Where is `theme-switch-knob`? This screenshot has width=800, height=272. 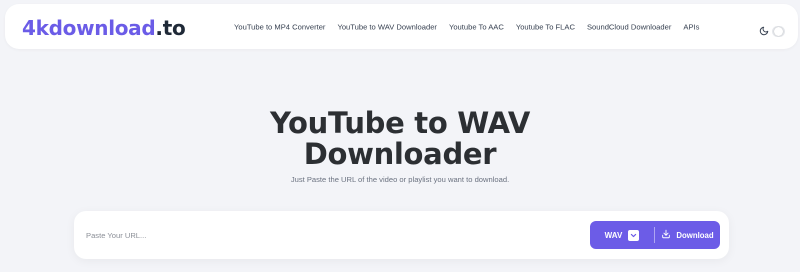 theme-switch-knob is located at coordinates (778, 31).